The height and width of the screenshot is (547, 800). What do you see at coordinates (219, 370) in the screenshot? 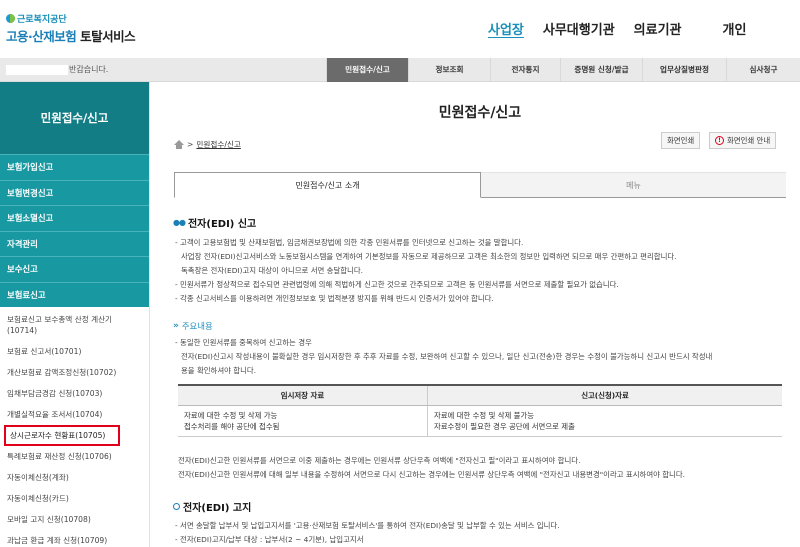
I see `paragraph: 용을 확인하셔야 합니다.` at bounding box center [219, 370].